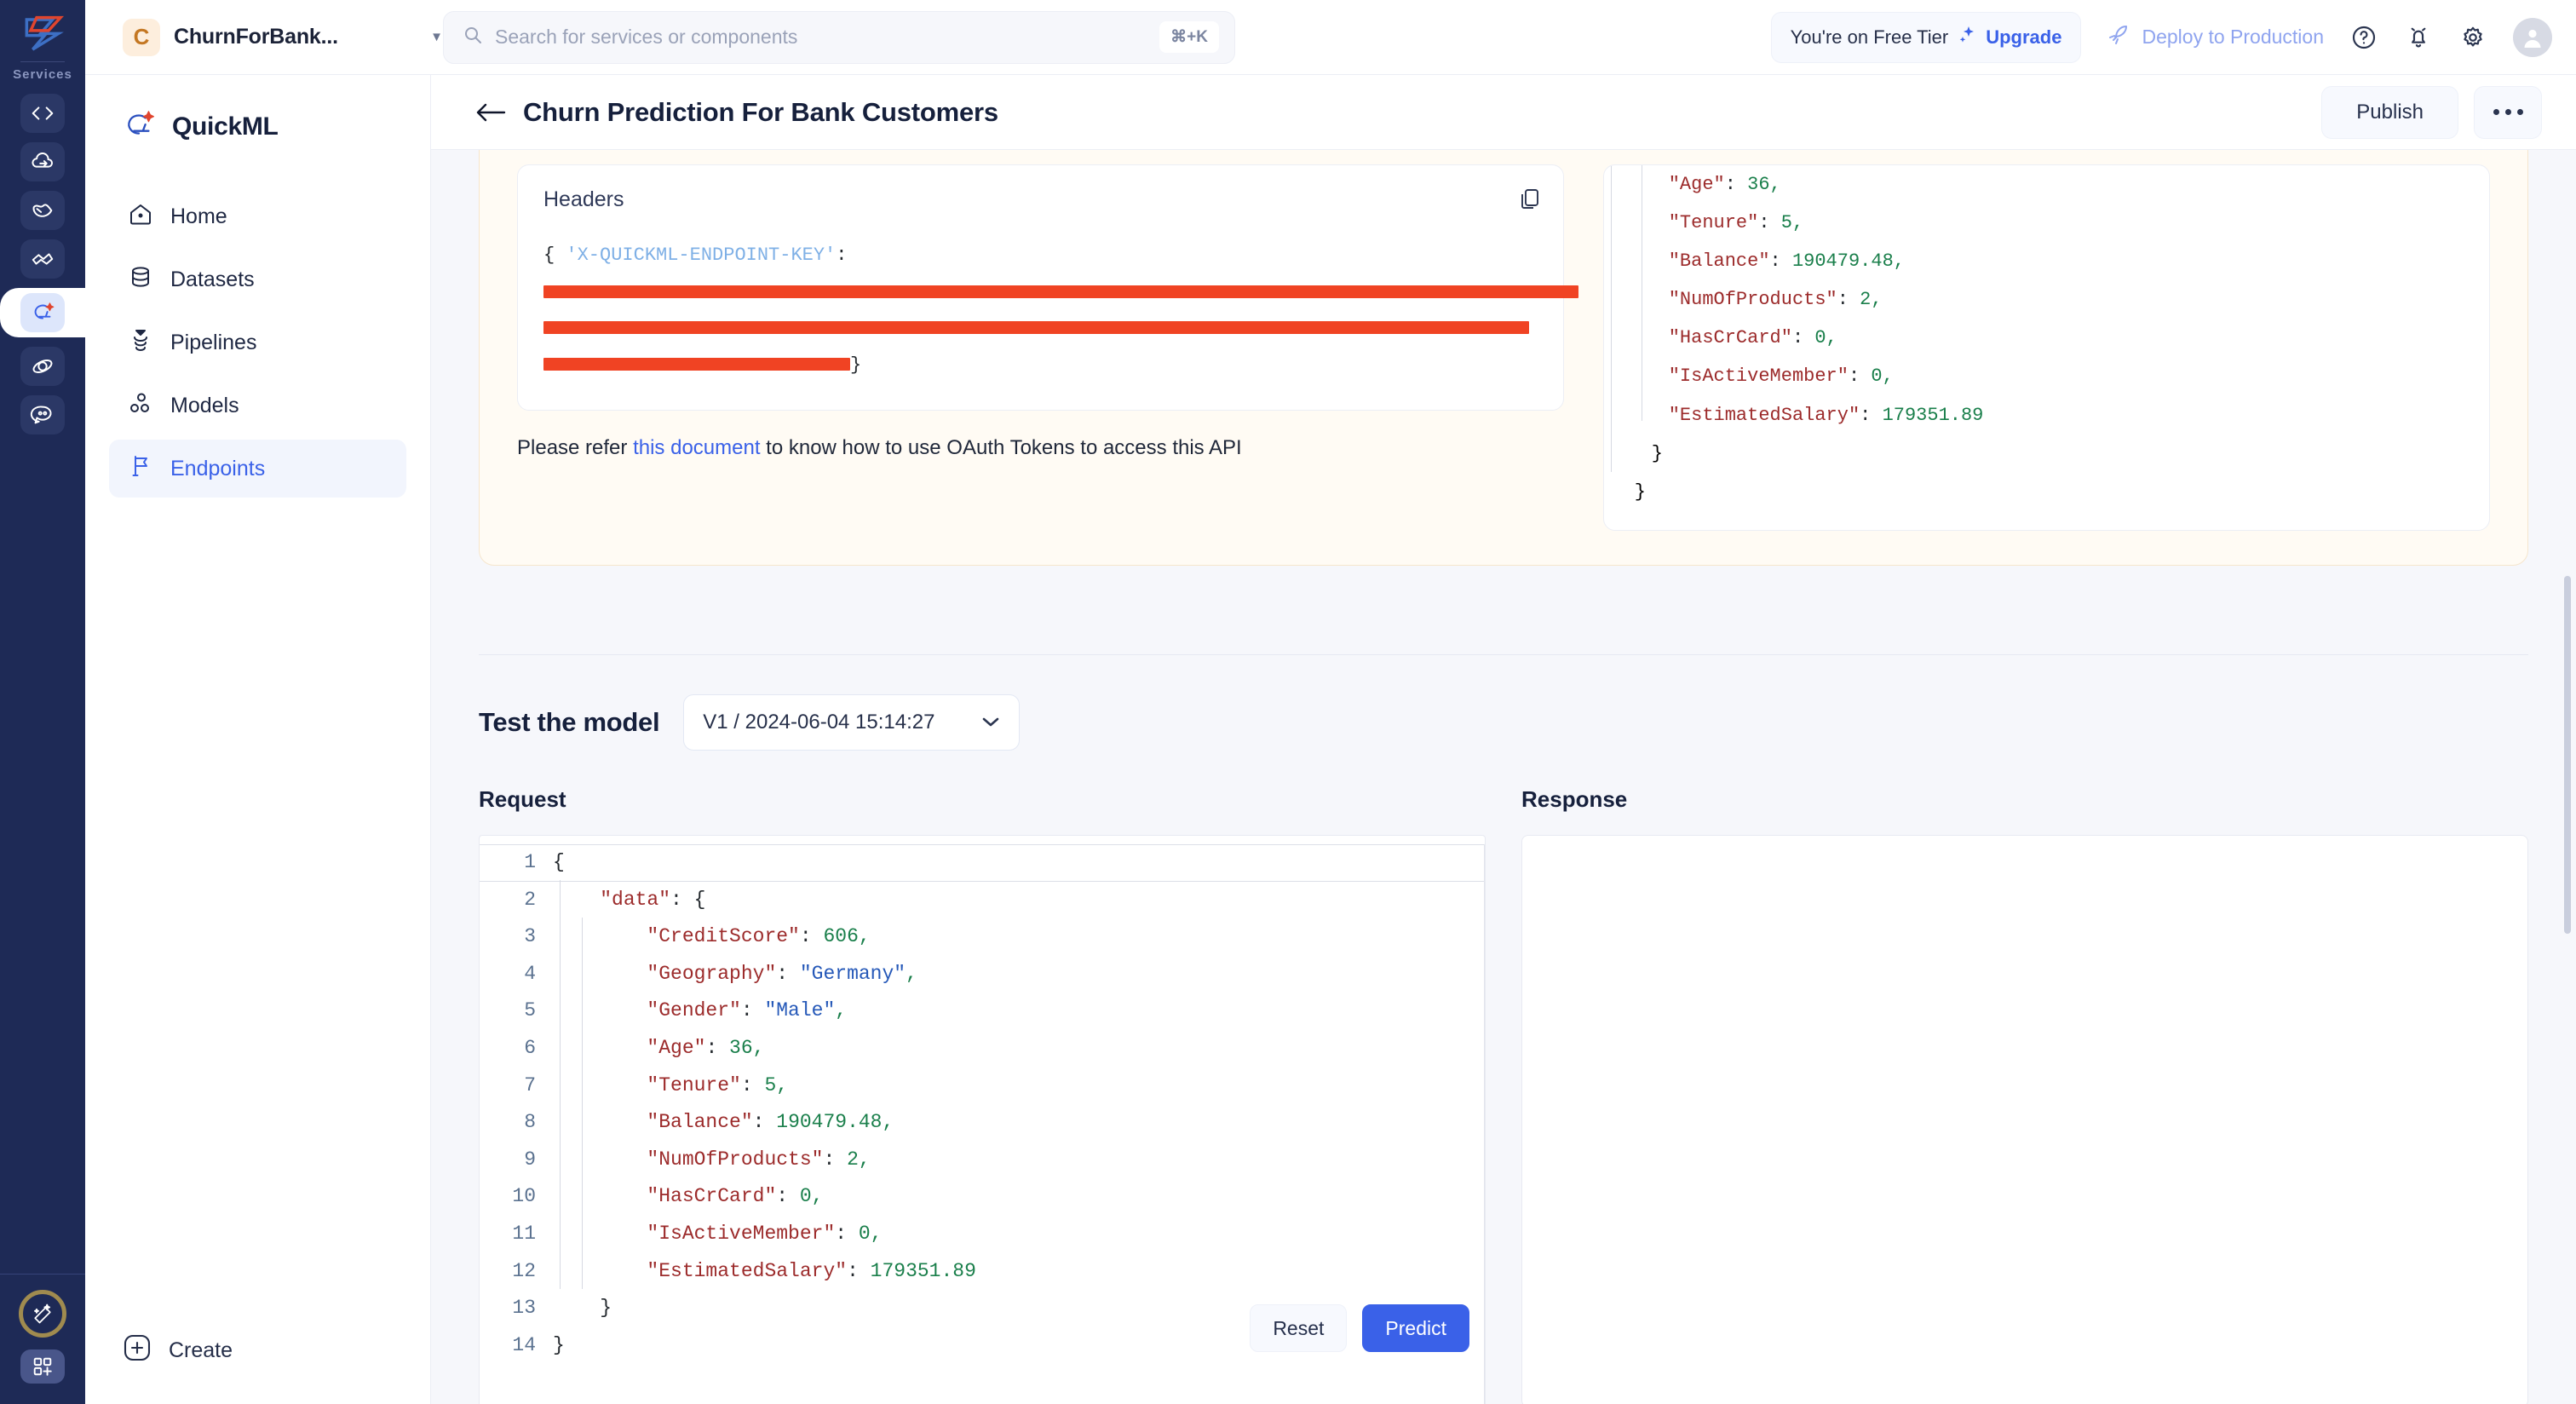 Image resolution: width=2576 pixels, height=1404 pixels. What do you see at coordinates (856, 365) in the screenshot?
I see `code-close-brace: }` at bounding box center [856, 365].